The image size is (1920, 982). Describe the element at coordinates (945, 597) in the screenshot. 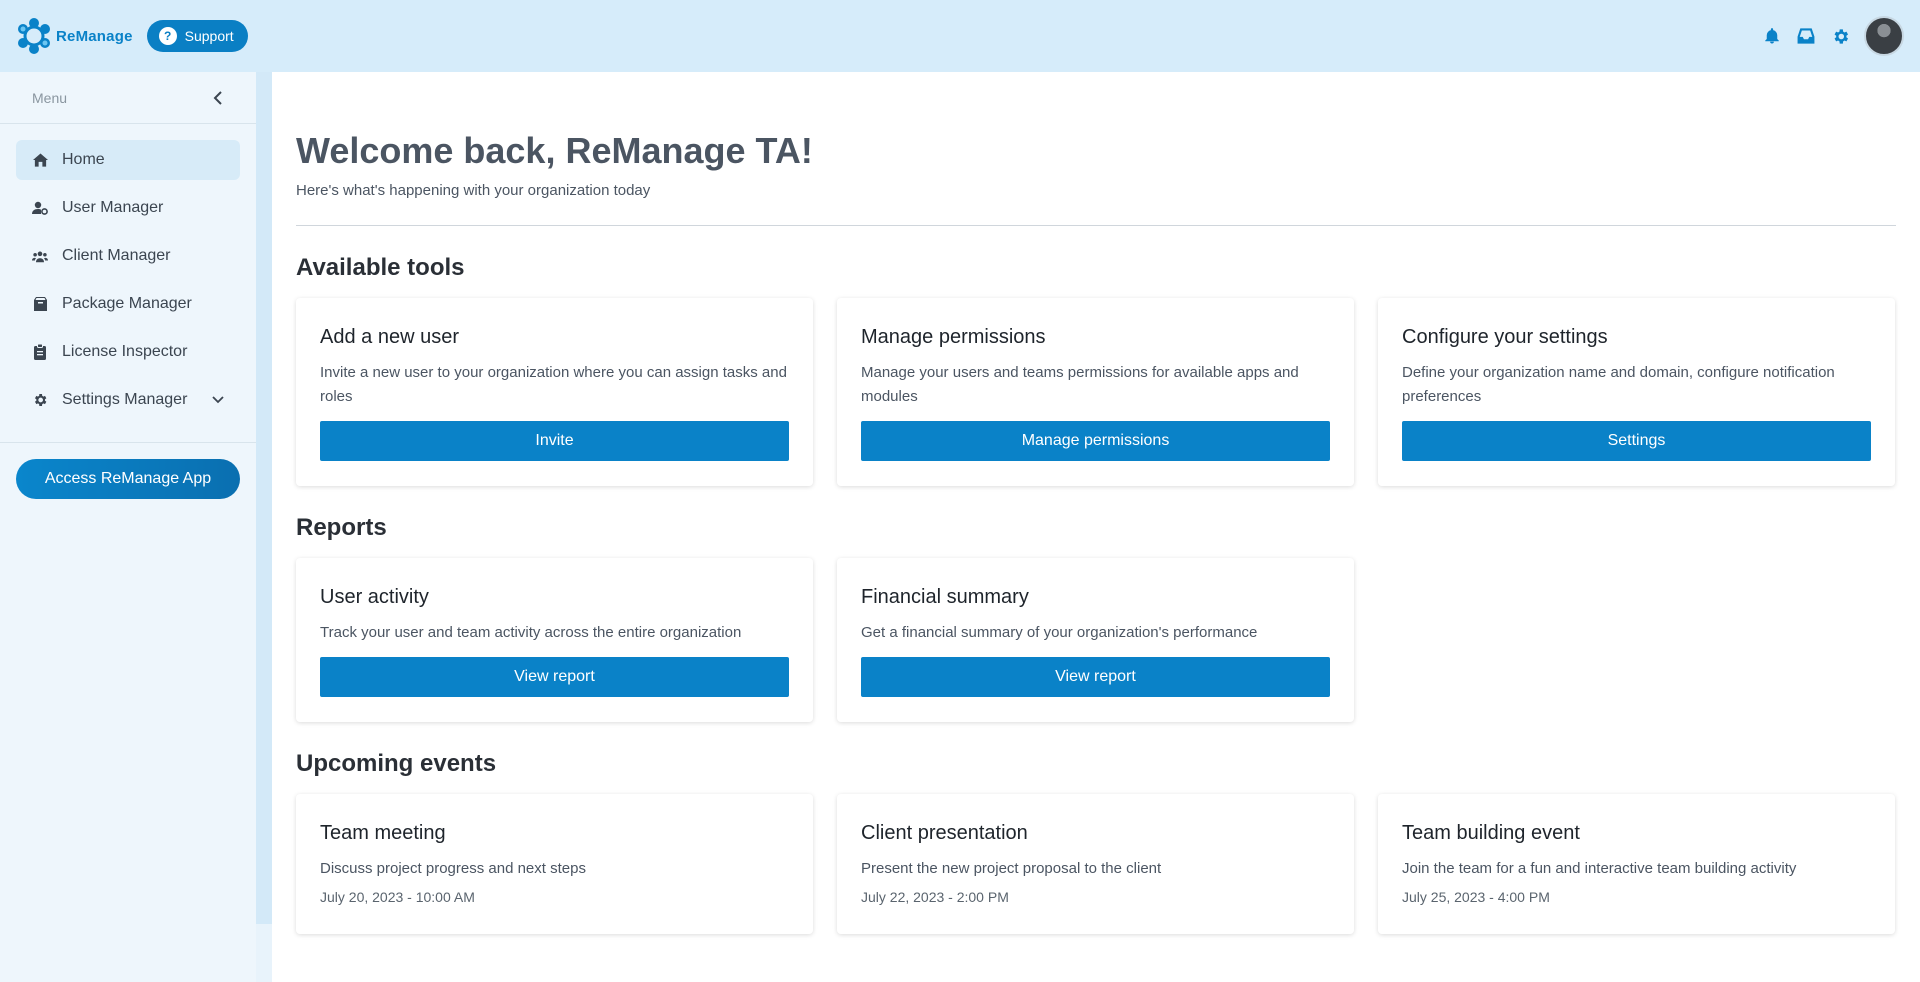

I see `card-title: Financial summary` at that location.